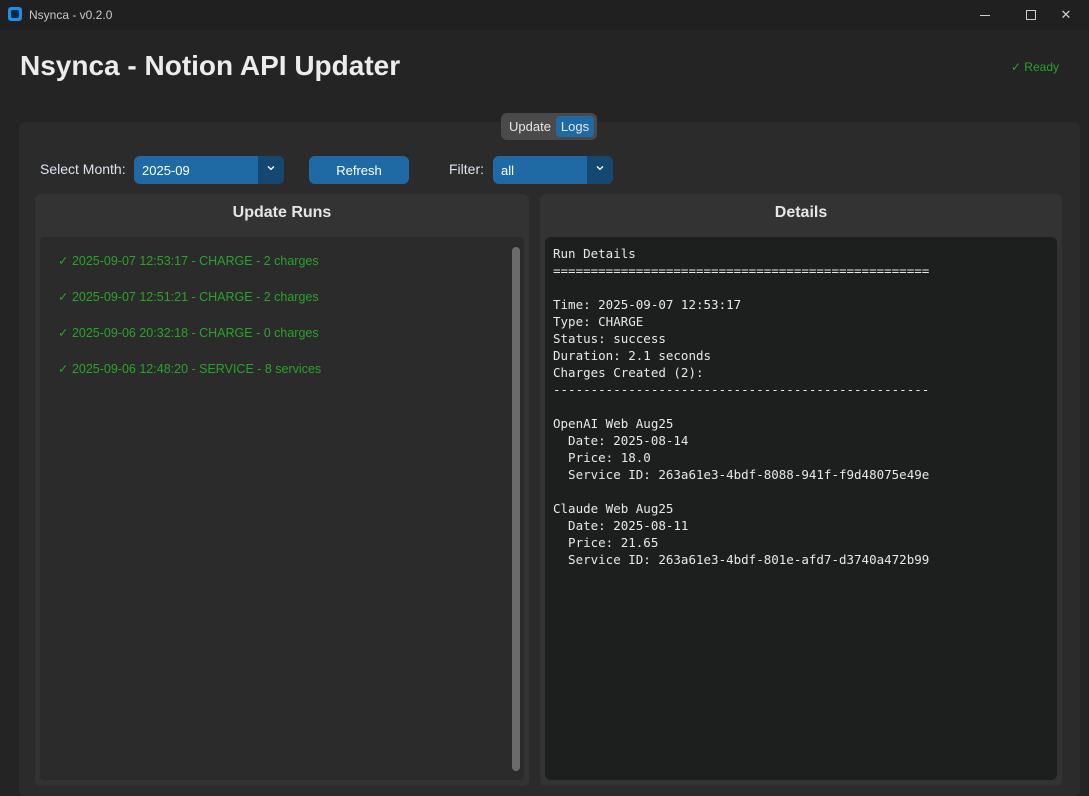 This screenshot has width=1089, height=796. I want to click on month-label: Select Month:, so click(83, 169).